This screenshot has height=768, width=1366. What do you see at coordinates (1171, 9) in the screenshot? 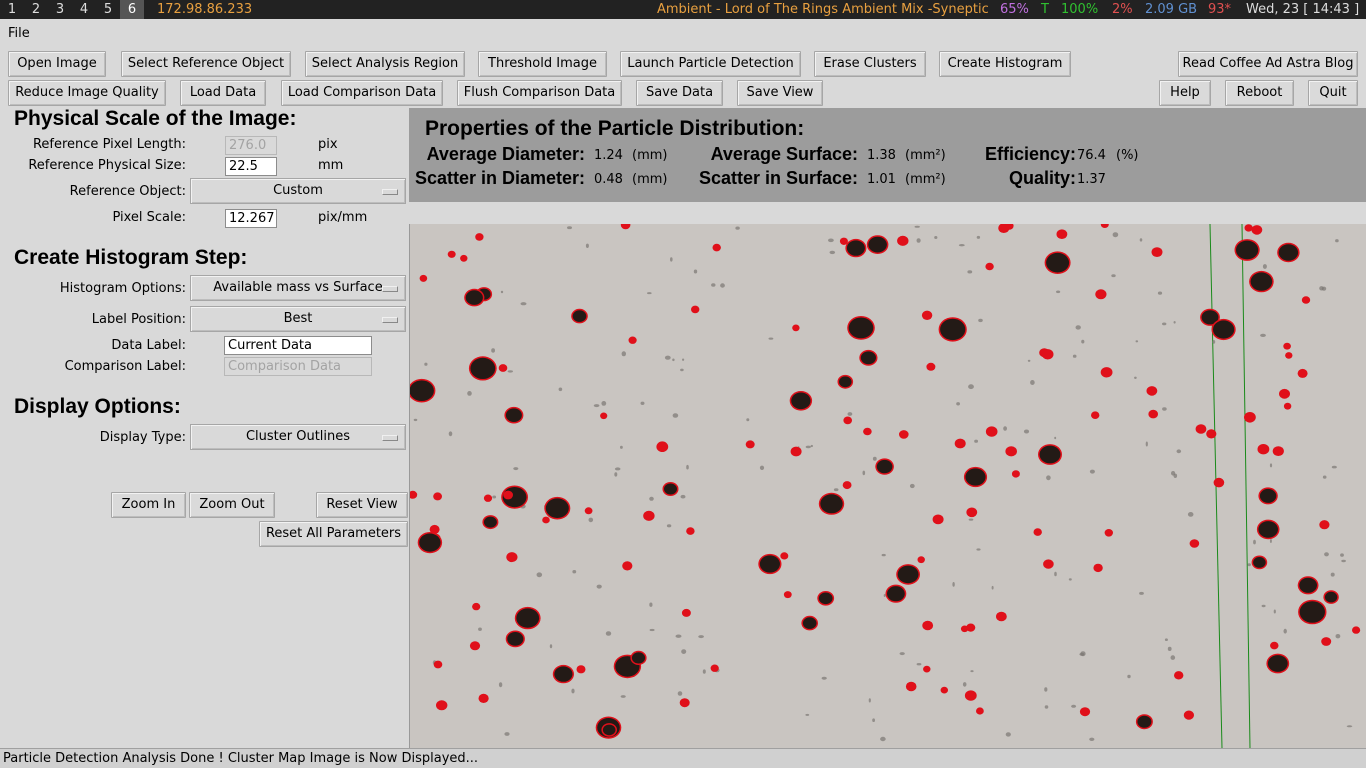
I see `memory-usage: 2.09 GB` at bounding box center [1171, 9].